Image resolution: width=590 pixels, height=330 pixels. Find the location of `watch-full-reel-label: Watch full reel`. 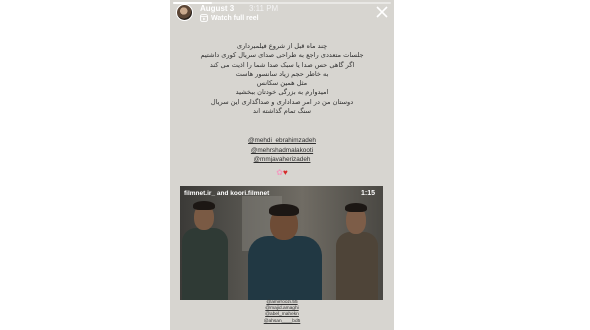

watch-full-reel-label: Watch full reel is located at coordinates (235, 18).